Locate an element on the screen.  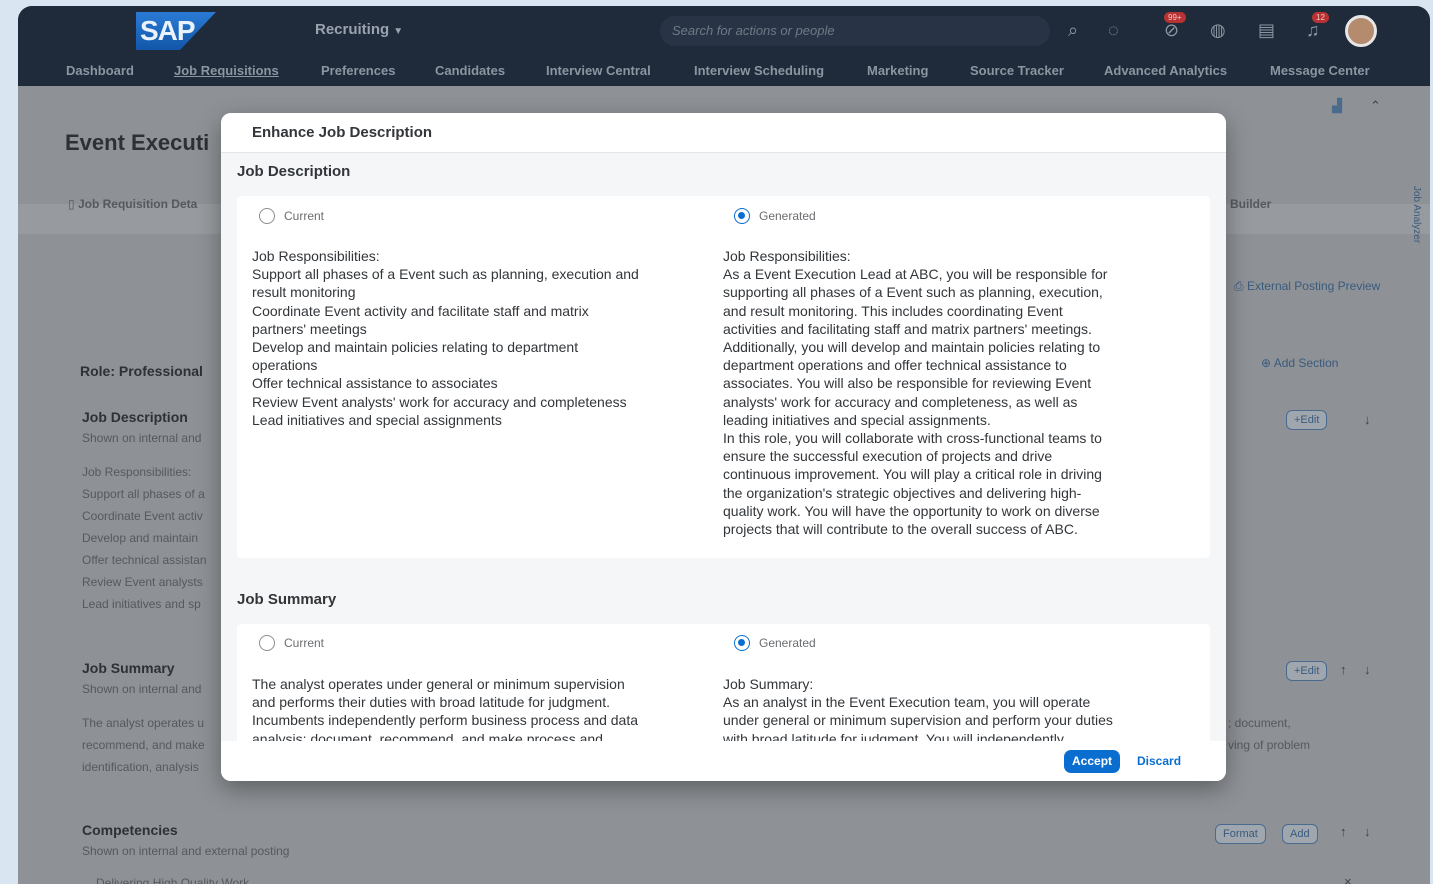
search-icon: ⌕ is located at coordinates (1073, 30).